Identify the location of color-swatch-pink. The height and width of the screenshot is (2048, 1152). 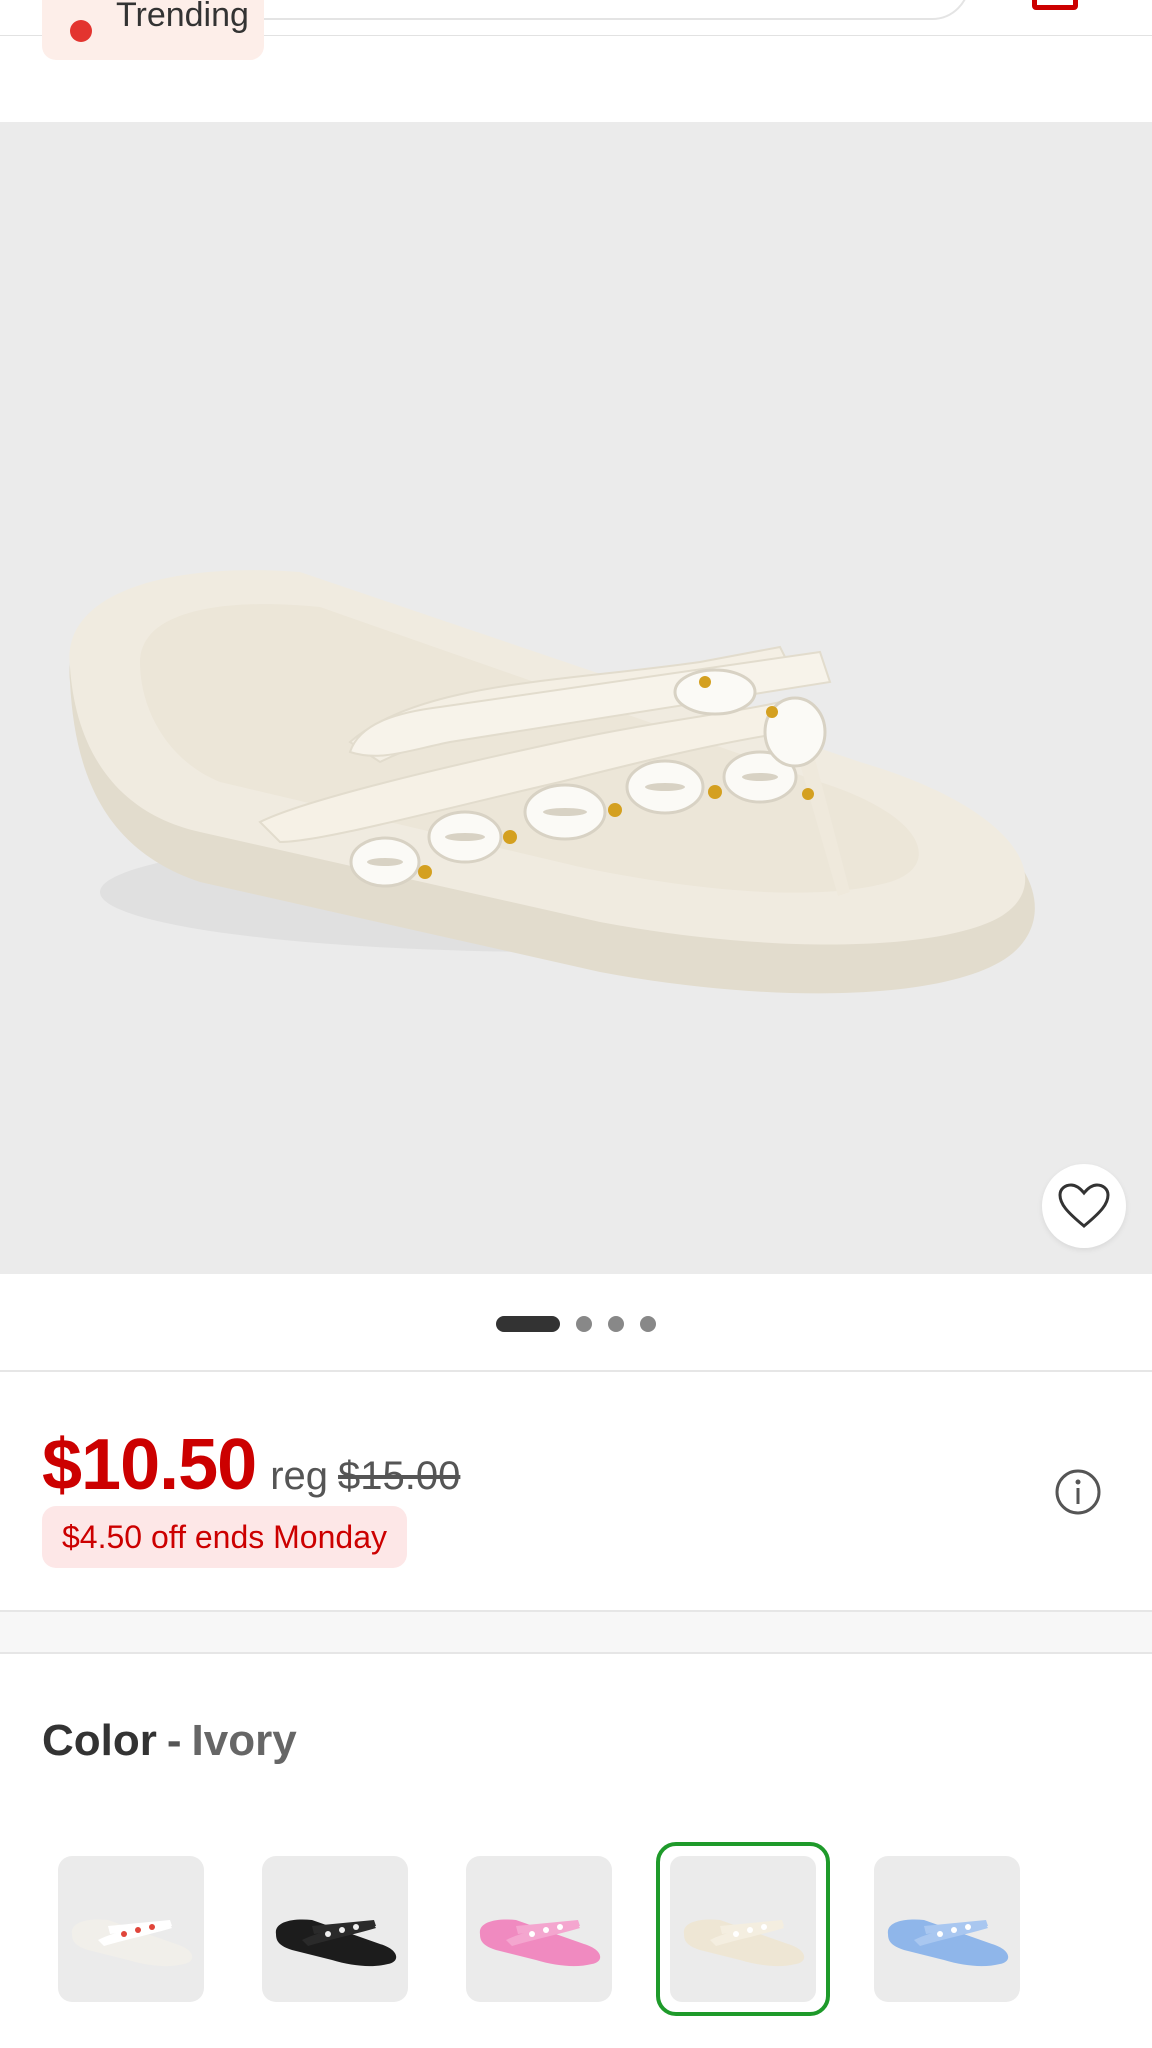
(539, 1929).